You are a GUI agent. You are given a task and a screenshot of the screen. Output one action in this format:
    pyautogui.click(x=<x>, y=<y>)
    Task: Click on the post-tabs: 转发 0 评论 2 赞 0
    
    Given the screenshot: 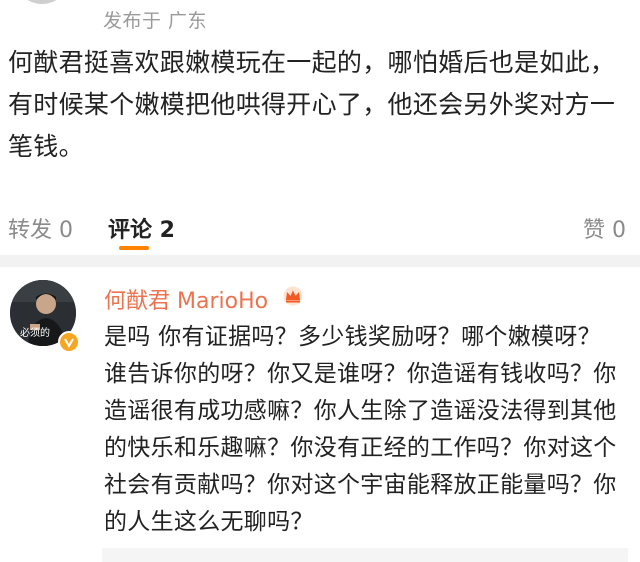 What is the action you would take?
    pyautogui.click(x=320, y=229)
    